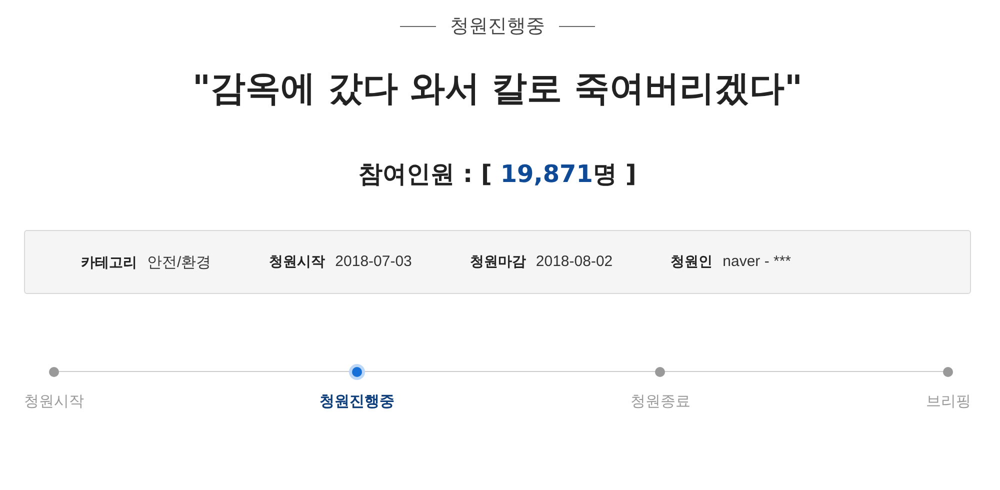  Describe the element at coordinates (297, 262) in the screenshot. I see `info-label: 청원시작` at that location.